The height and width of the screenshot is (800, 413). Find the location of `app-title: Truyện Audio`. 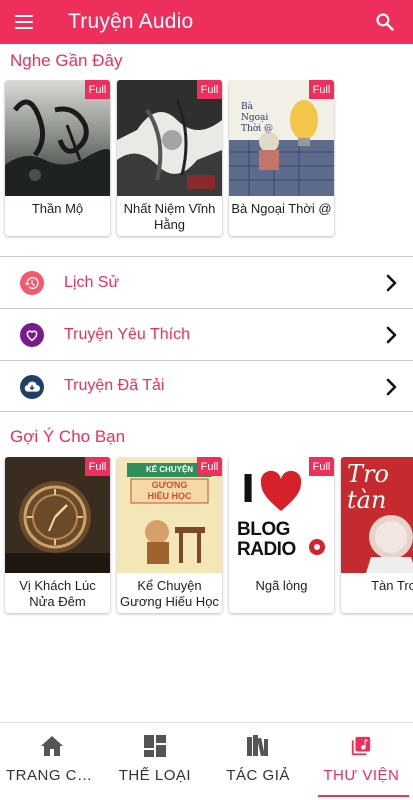

app-title: Truyện Audio is located at coordinates (131, 21).